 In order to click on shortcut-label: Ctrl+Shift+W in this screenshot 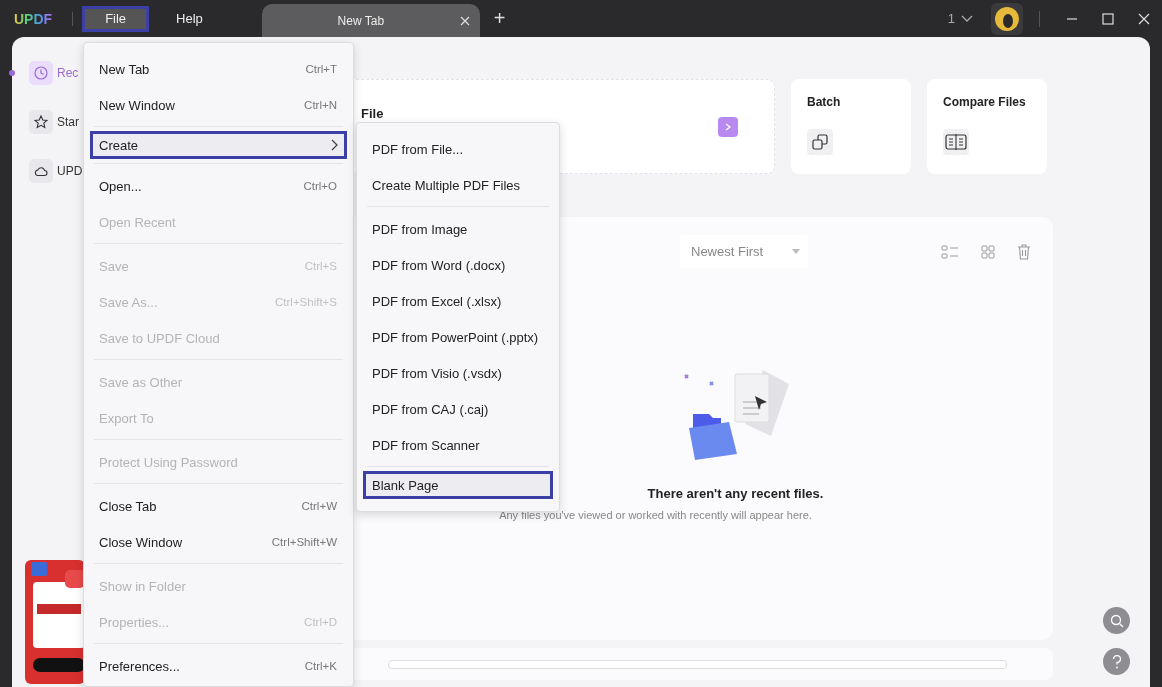, I will do `click(304, 542)`.